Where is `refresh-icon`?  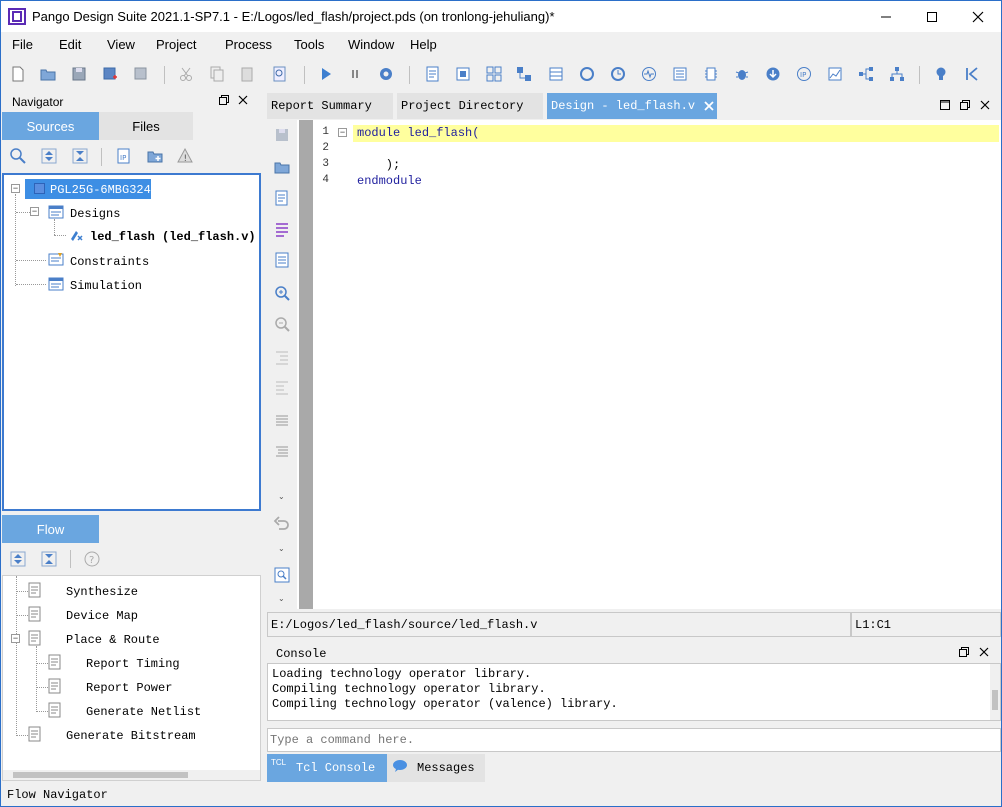 refresh-icon is located at coordinates (587, 74).